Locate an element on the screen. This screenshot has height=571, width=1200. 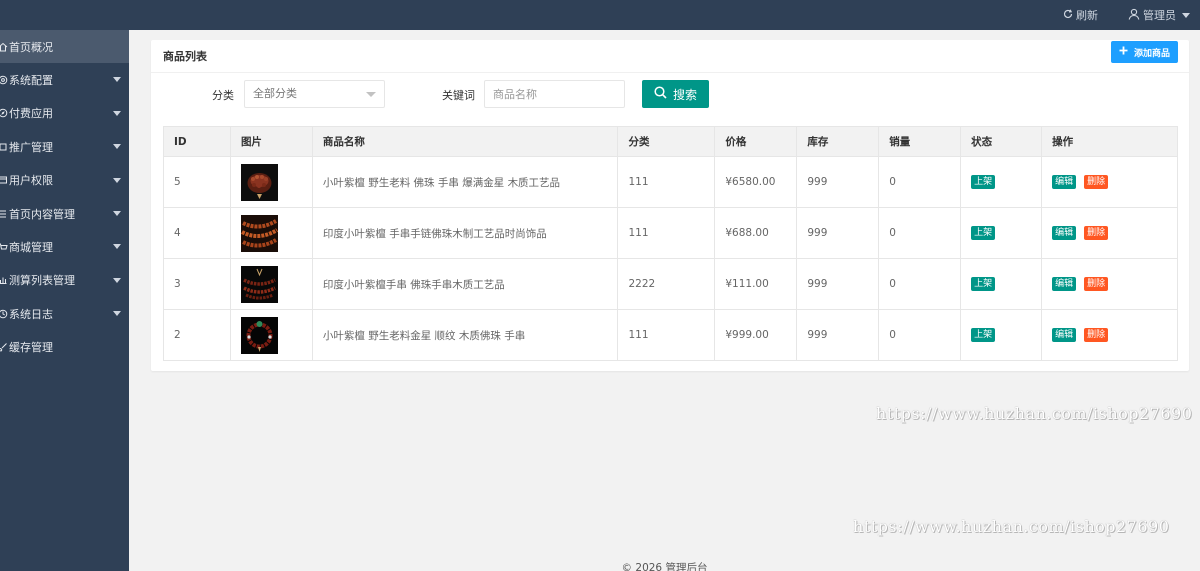
admin-label: 管理员 is located at coordinates (1159, 15).